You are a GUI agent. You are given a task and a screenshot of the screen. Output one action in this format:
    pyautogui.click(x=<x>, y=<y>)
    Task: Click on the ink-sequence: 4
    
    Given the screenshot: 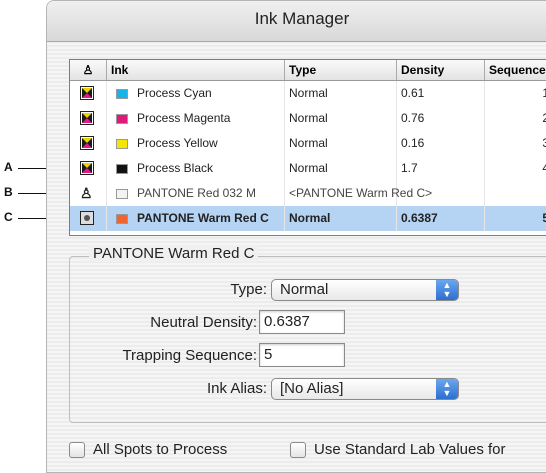 What is the action you would take?
    pyautogui.click(x=517, y=168)
    